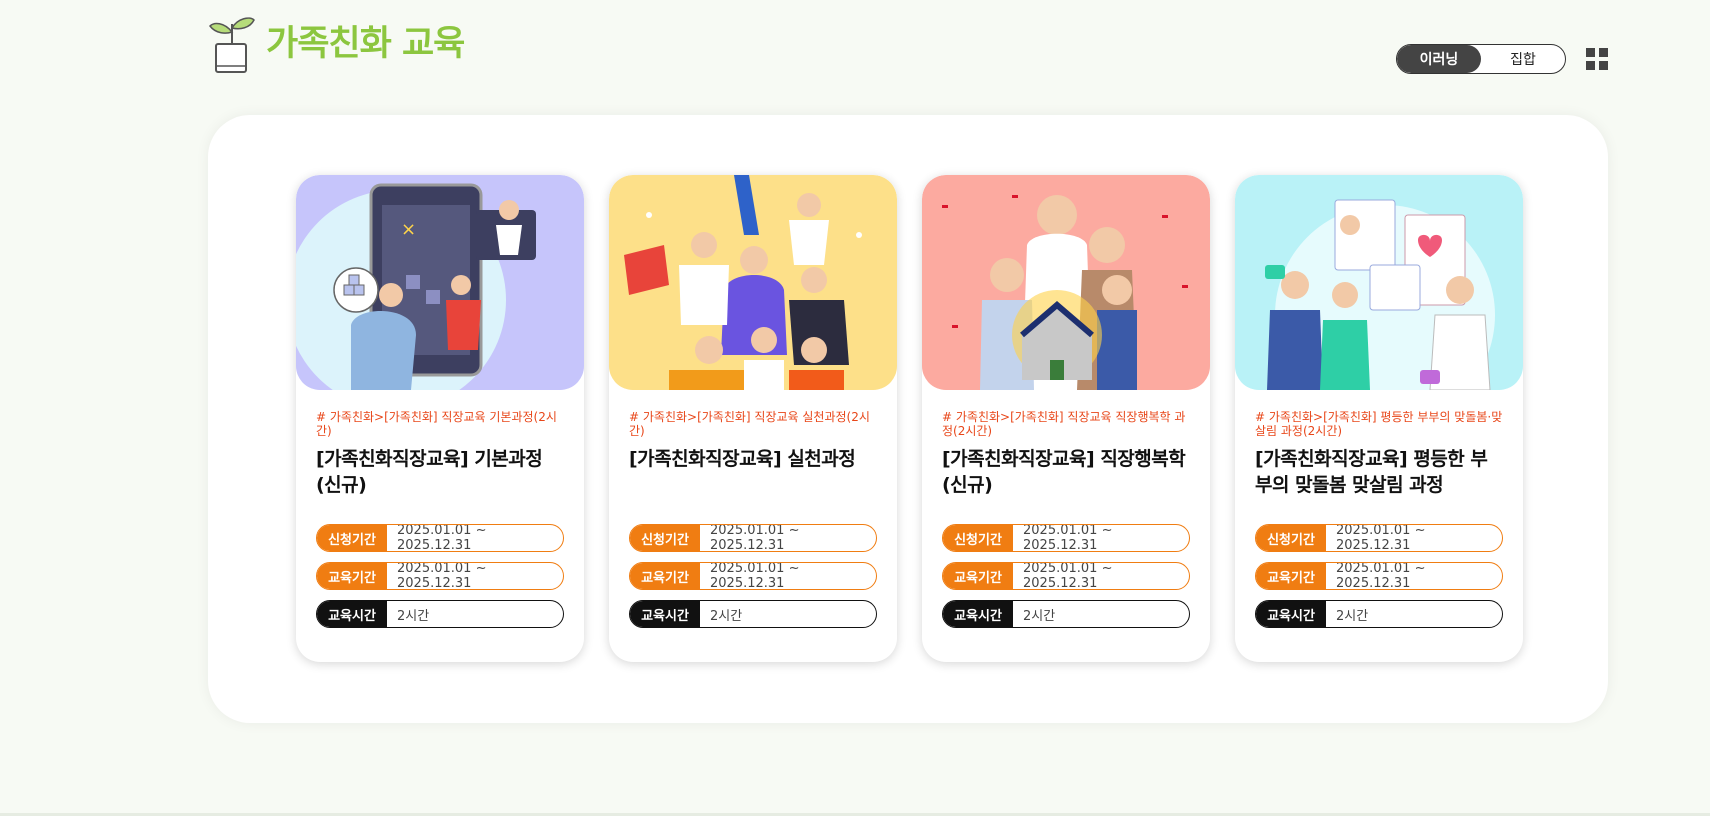 This screenshot has height=816, width=1710. What do you see at coordinates (440, 476) in the screenshot?
I see `course-title: [가족친화직장교육] 기본과정 (신규)` at bounding box center [440, 476].